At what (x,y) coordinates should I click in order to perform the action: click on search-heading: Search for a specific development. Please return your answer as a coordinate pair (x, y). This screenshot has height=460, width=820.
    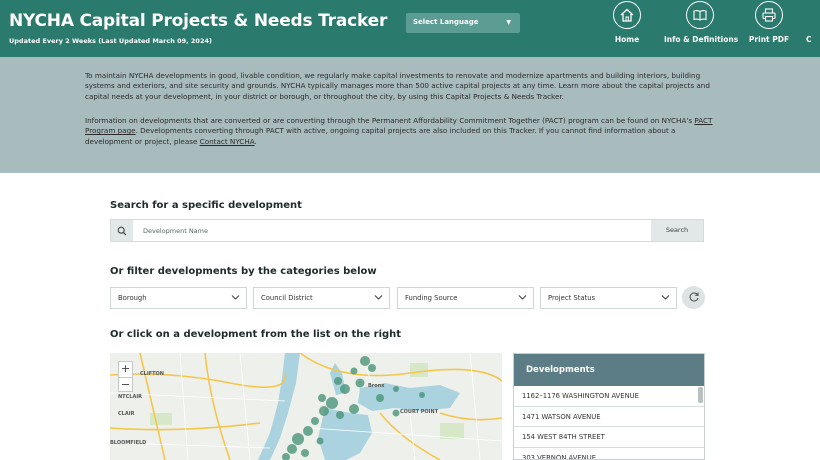
    Looking at the image, I should click on (206, 205).